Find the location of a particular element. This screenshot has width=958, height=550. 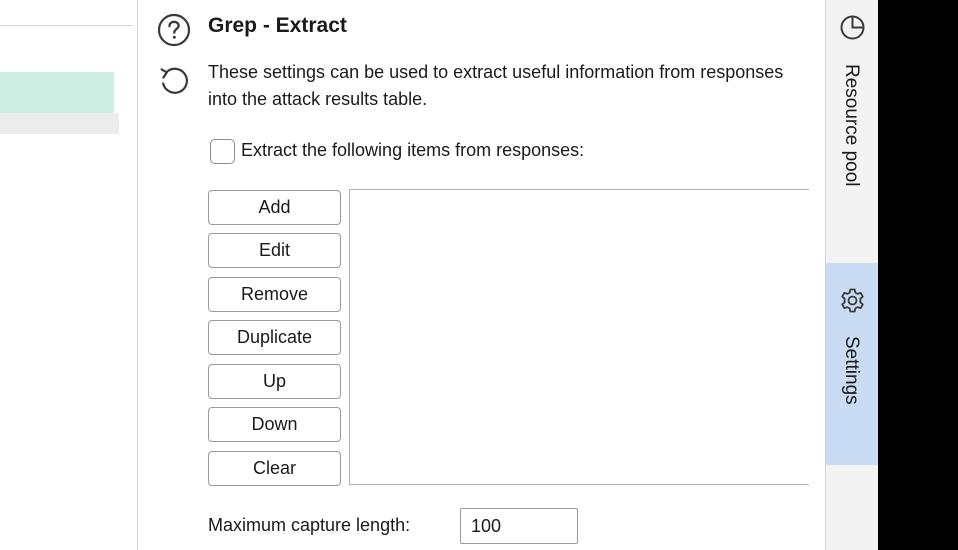

rail-gutter is located at coordinates (817, 275).